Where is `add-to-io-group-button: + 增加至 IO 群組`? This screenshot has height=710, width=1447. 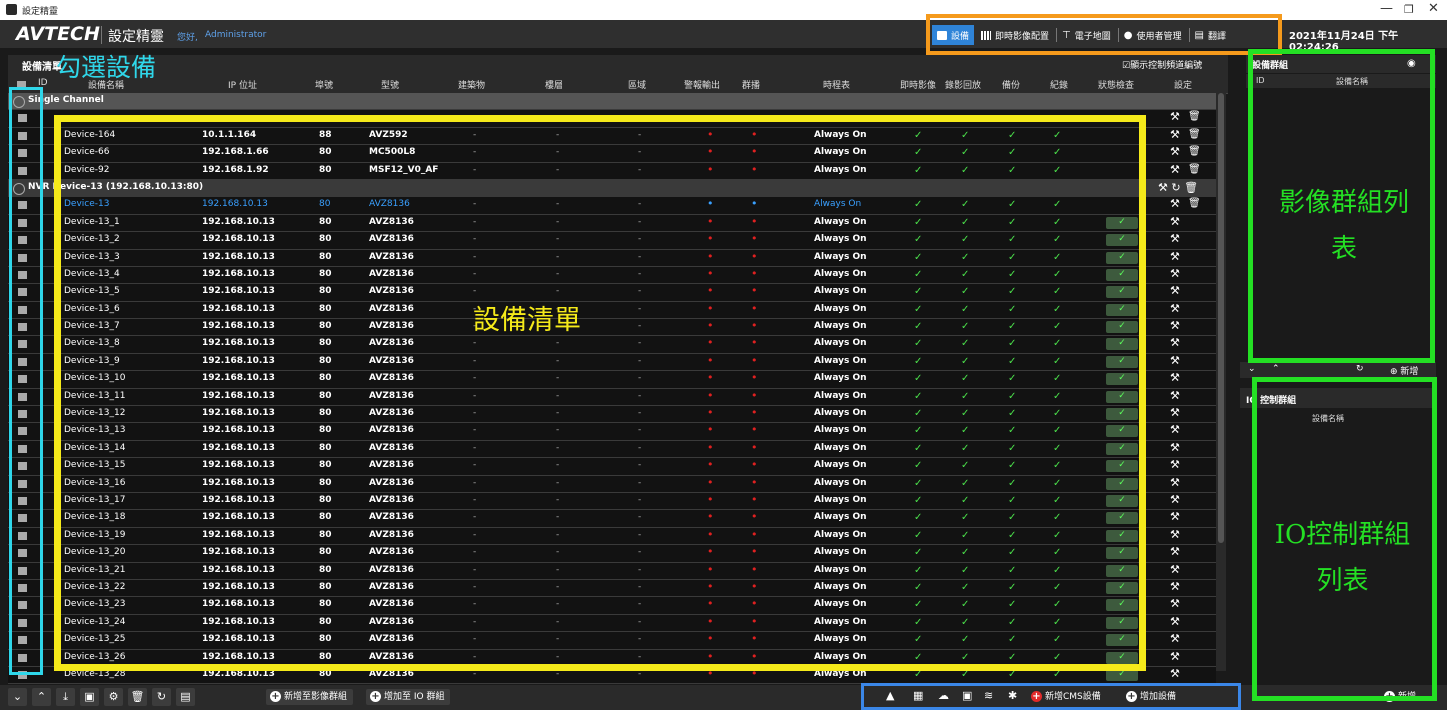 add-to-io-group-button: + 增加至 IO 群組 is located at coordinates (408, 697).